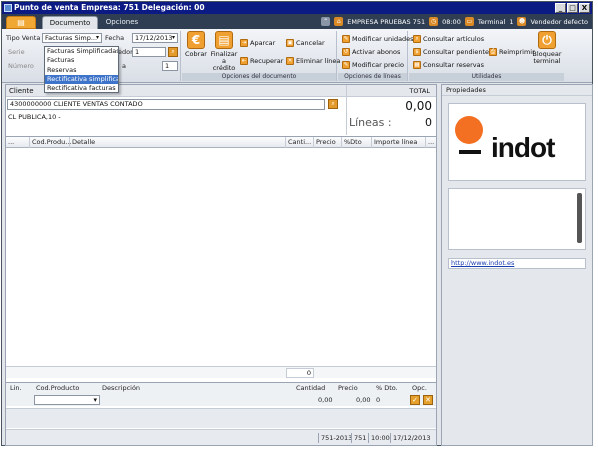  I want to click on col-importe: Importe línea, so click(399, 142).